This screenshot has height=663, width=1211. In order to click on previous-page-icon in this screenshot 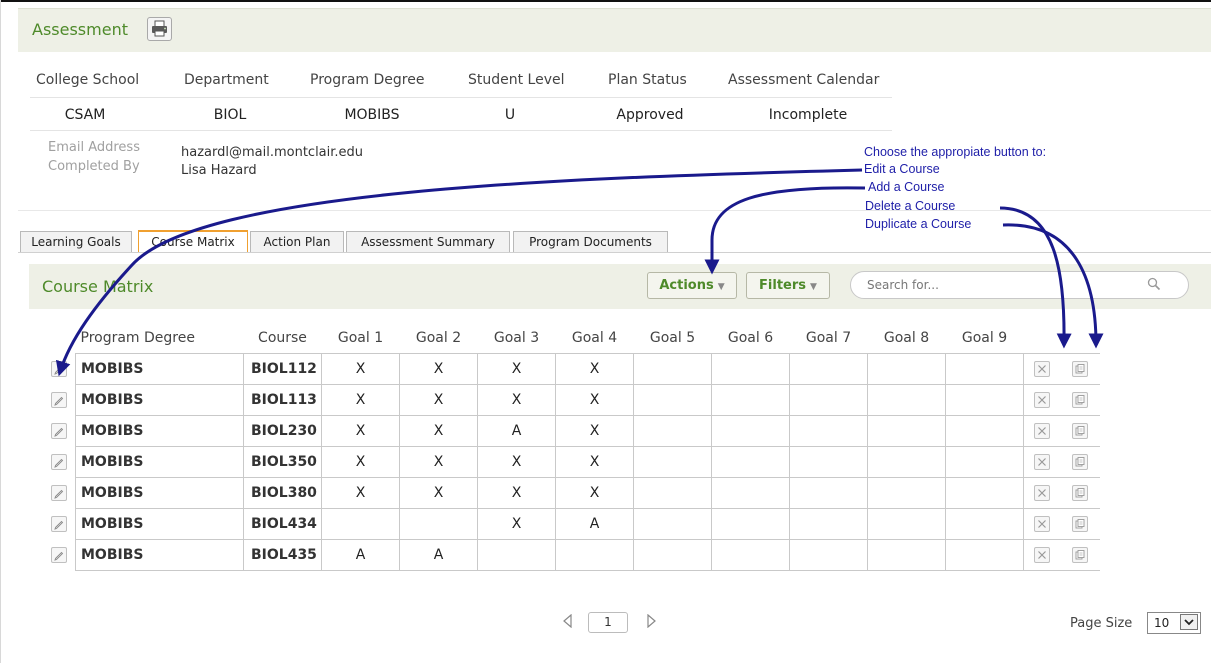, I will do `click(568, 621)`.